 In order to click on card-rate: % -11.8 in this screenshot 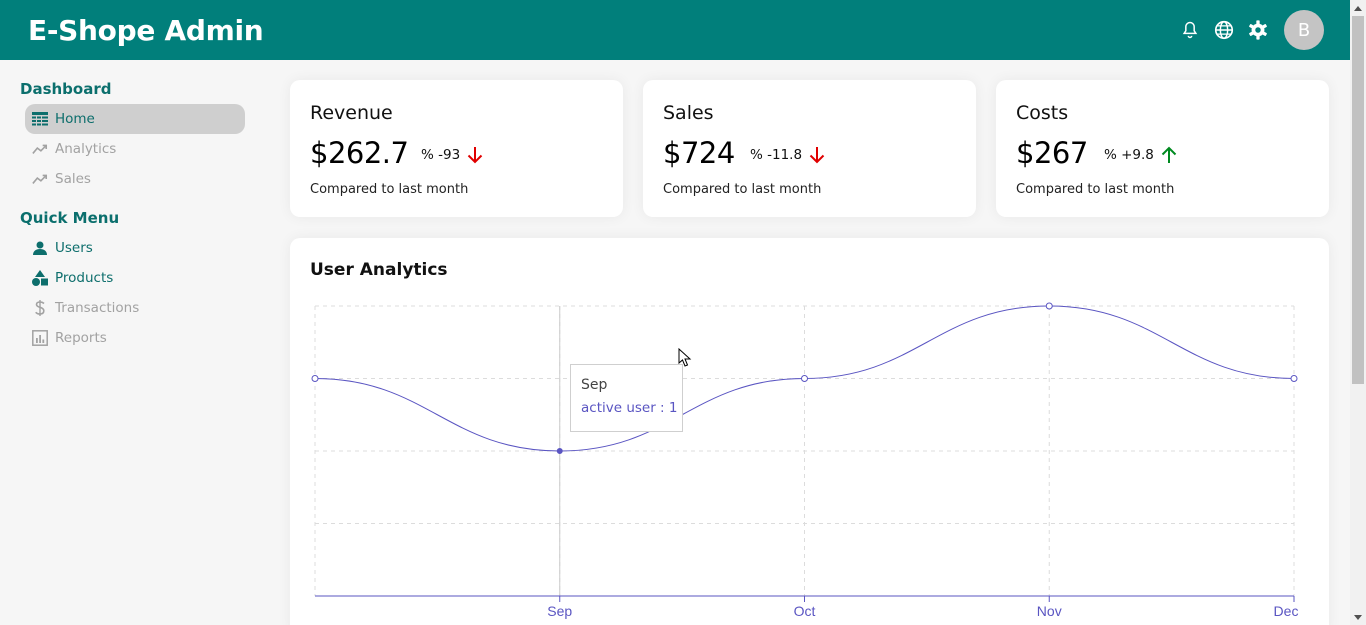, I will do `click(787, 155)`.